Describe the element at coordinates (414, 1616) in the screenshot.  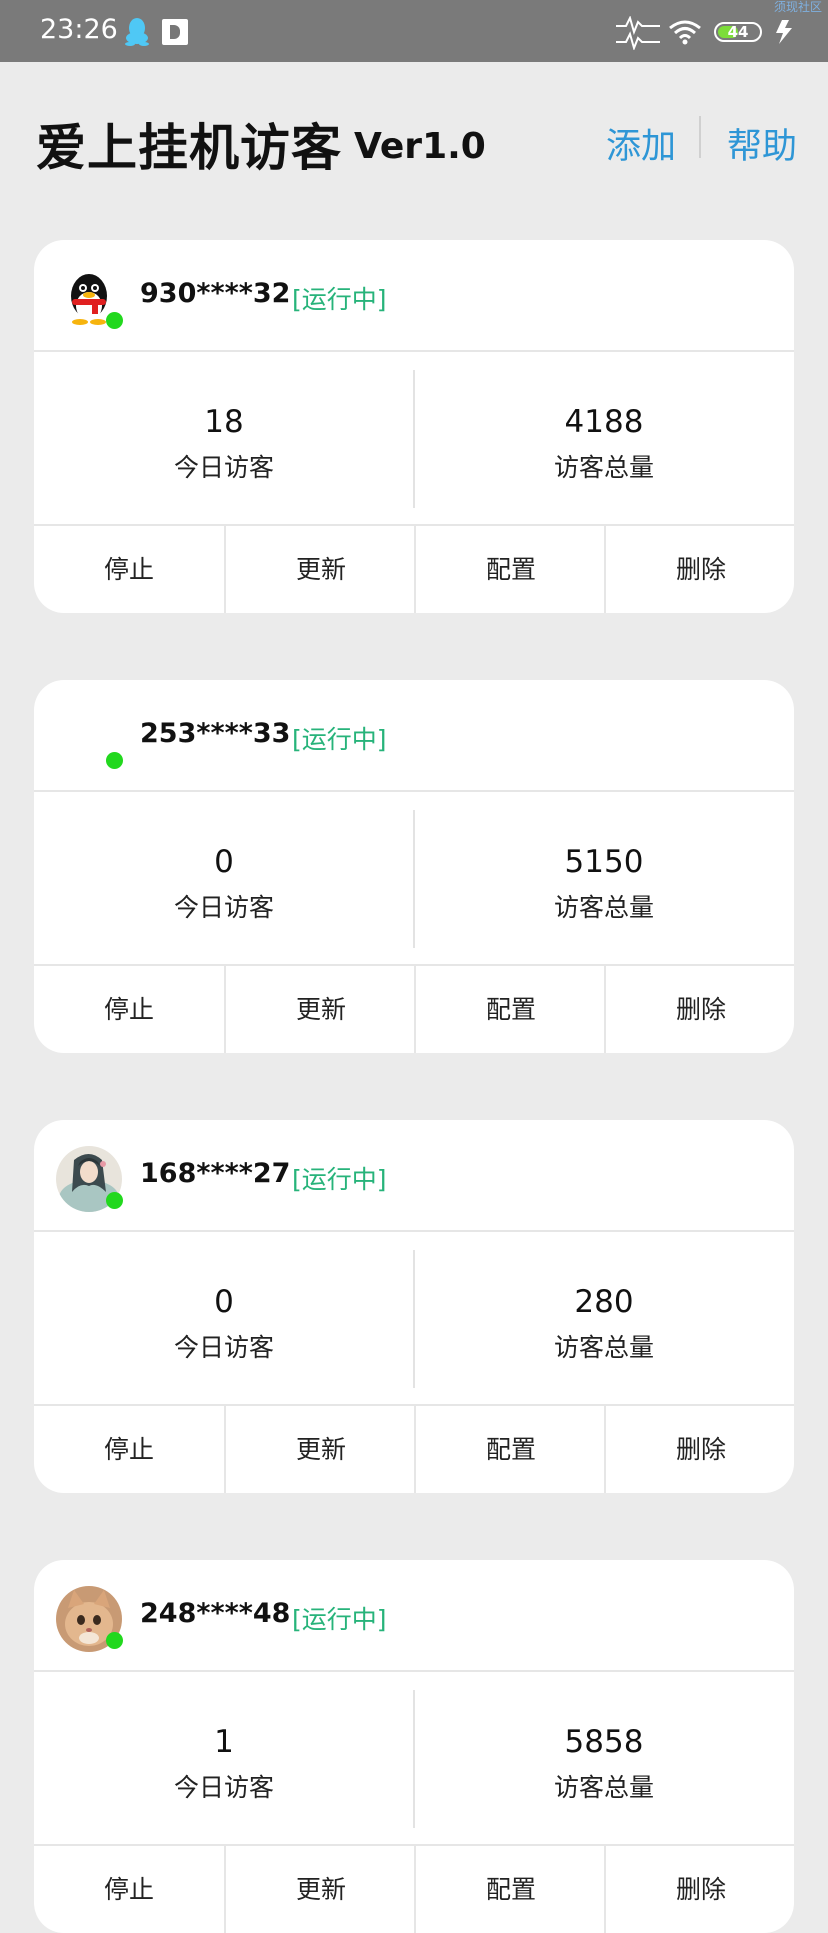
I see `card-header: 248****48 [运行中]` at that location.